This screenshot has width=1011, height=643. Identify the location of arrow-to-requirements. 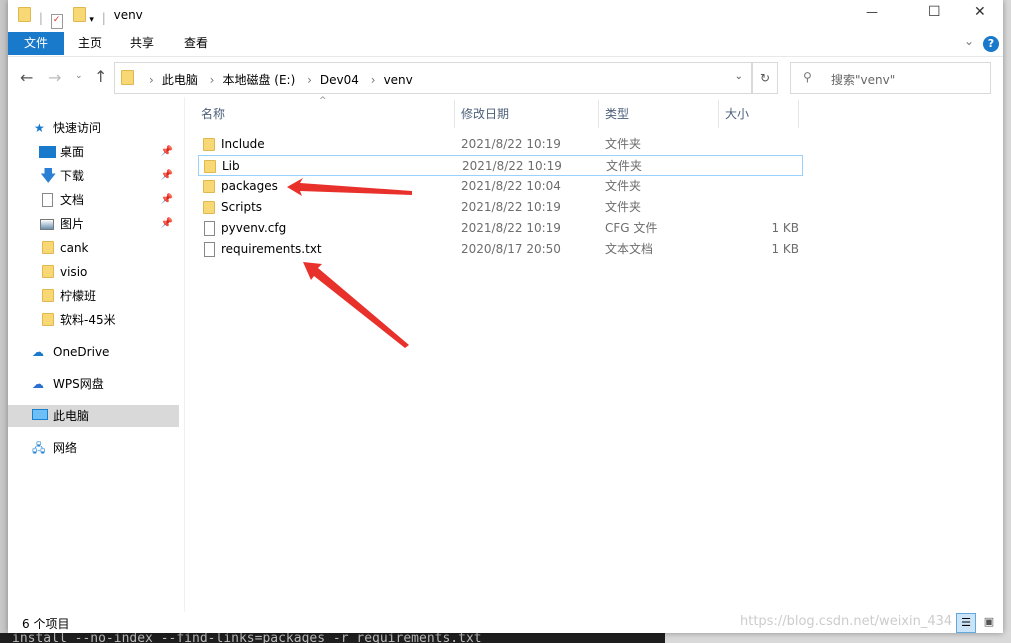
(356, 305).